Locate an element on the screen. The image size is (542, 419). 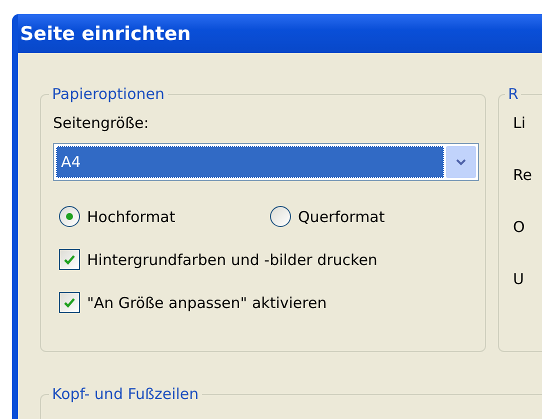
group-title: Papieroptionen is located at coordinates (108, 94).